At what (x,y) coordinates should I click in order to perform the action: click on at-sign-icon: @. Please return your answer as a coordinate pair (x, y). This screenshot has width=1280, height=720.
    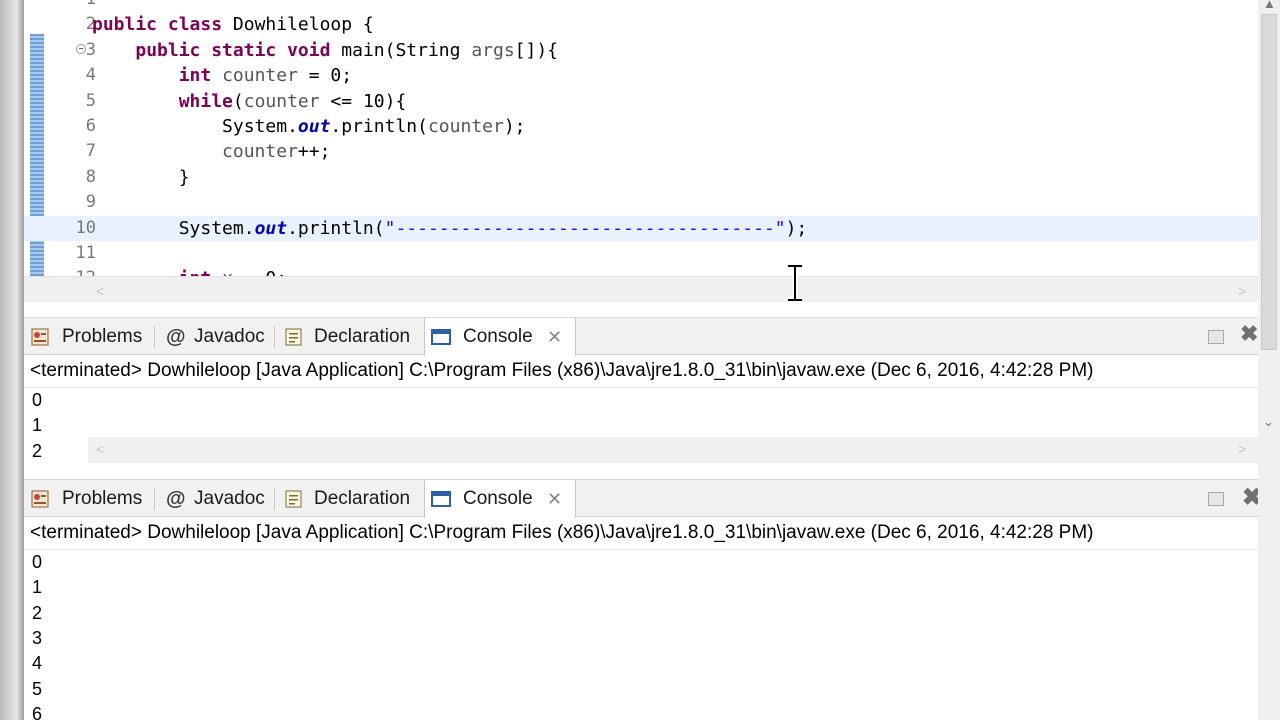
    Looking at the image, I should click on (176, 337).